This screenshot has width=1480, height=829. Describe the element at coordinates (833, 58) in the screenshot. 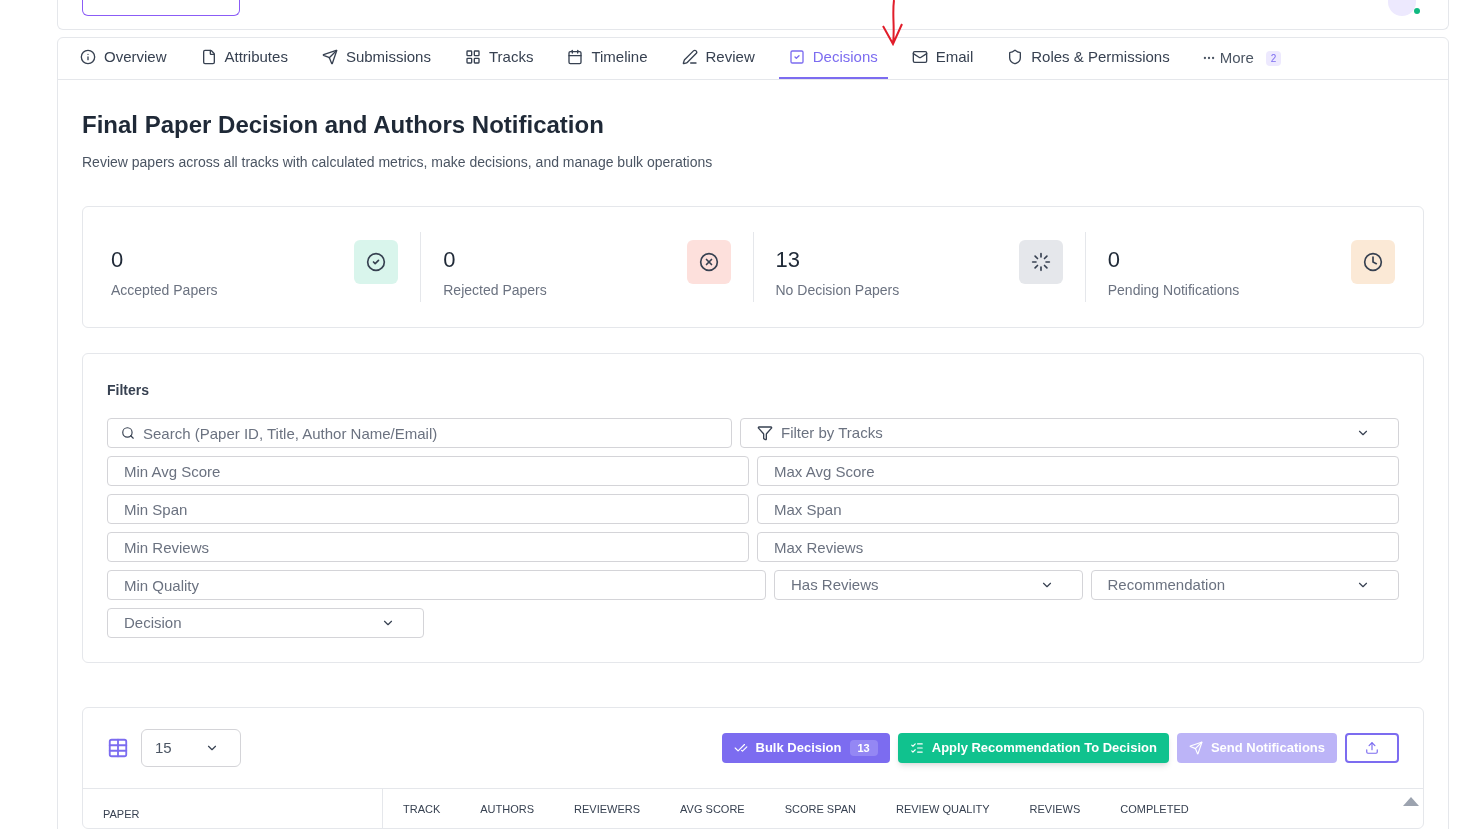

I see `tab: Decisions` at that location.